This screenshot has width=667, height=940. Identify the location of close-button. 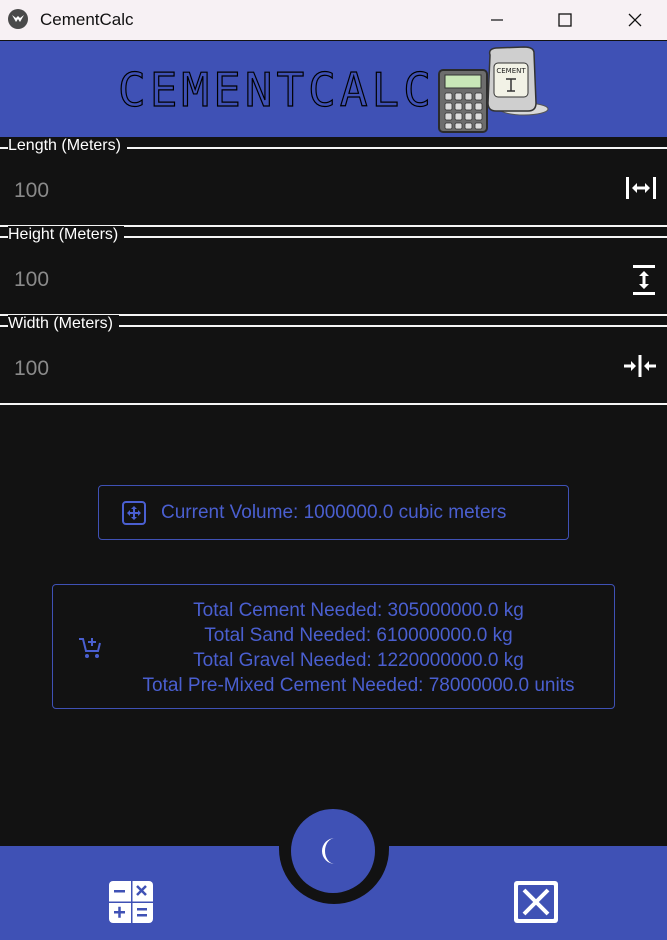
(633, 20).